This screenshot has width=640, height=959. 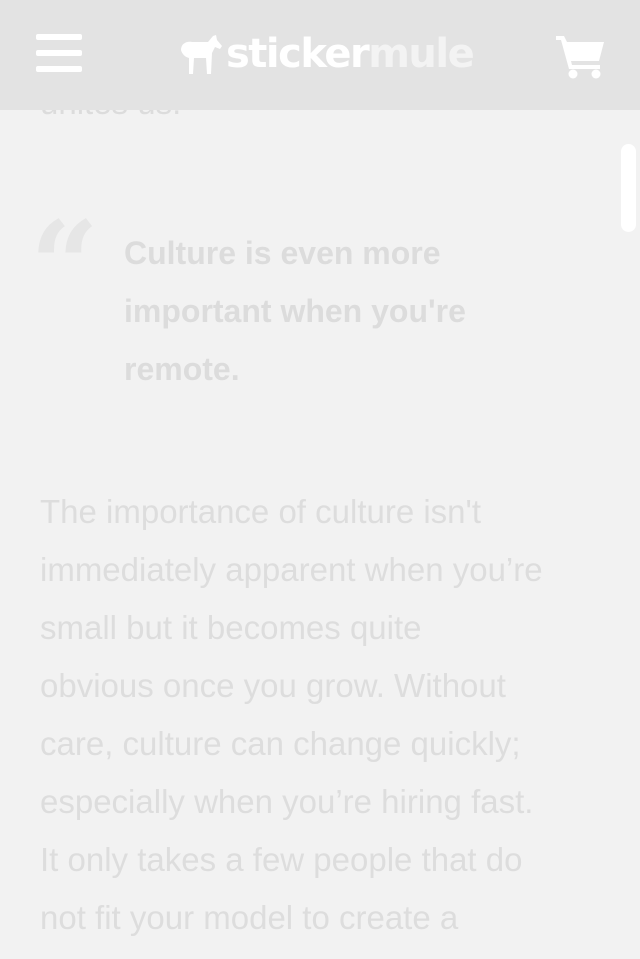 I want to click on scrollbar-thumb, so click(x=628, y=188).